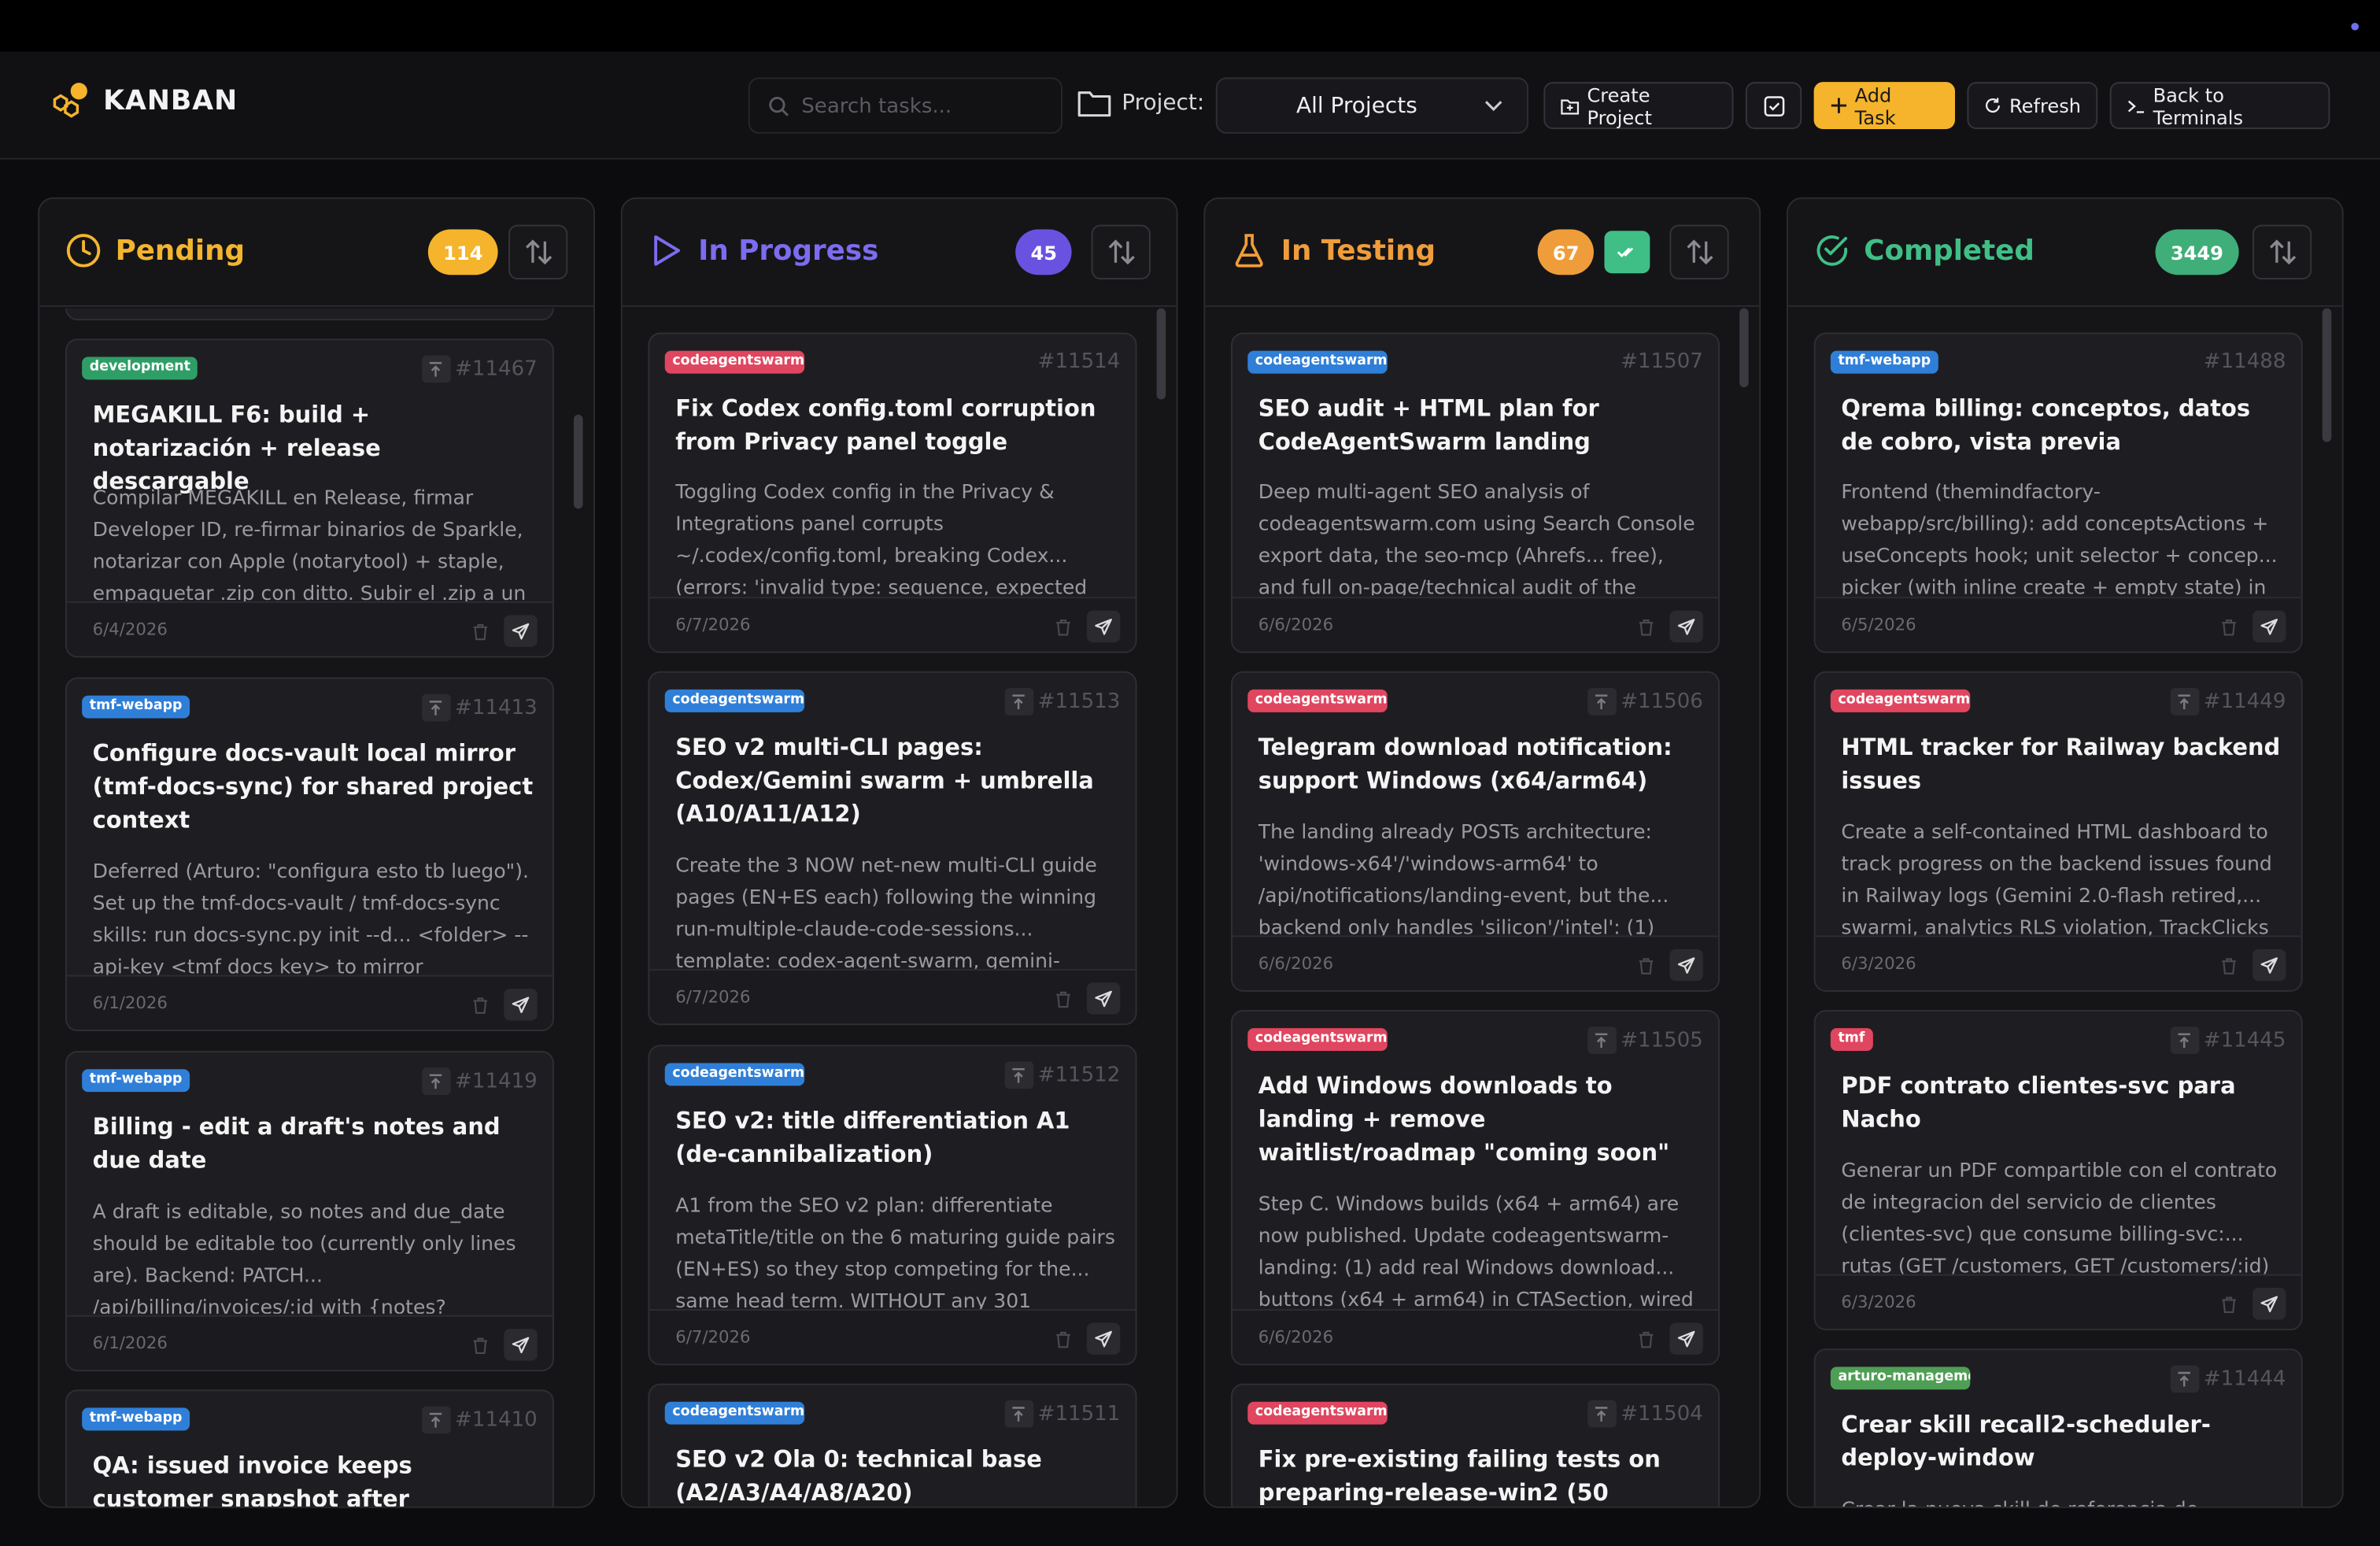 This screenshot has height=1546, width=2380. I want to click on check-circle-icon, so click(1832, 250).